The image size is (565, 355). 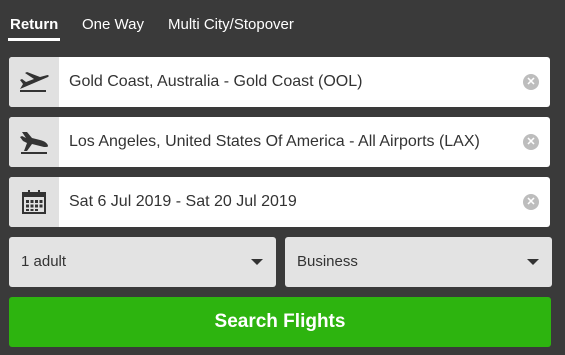 I want to click on clear-dates-icon: ✕, so click(x=531, y=202).